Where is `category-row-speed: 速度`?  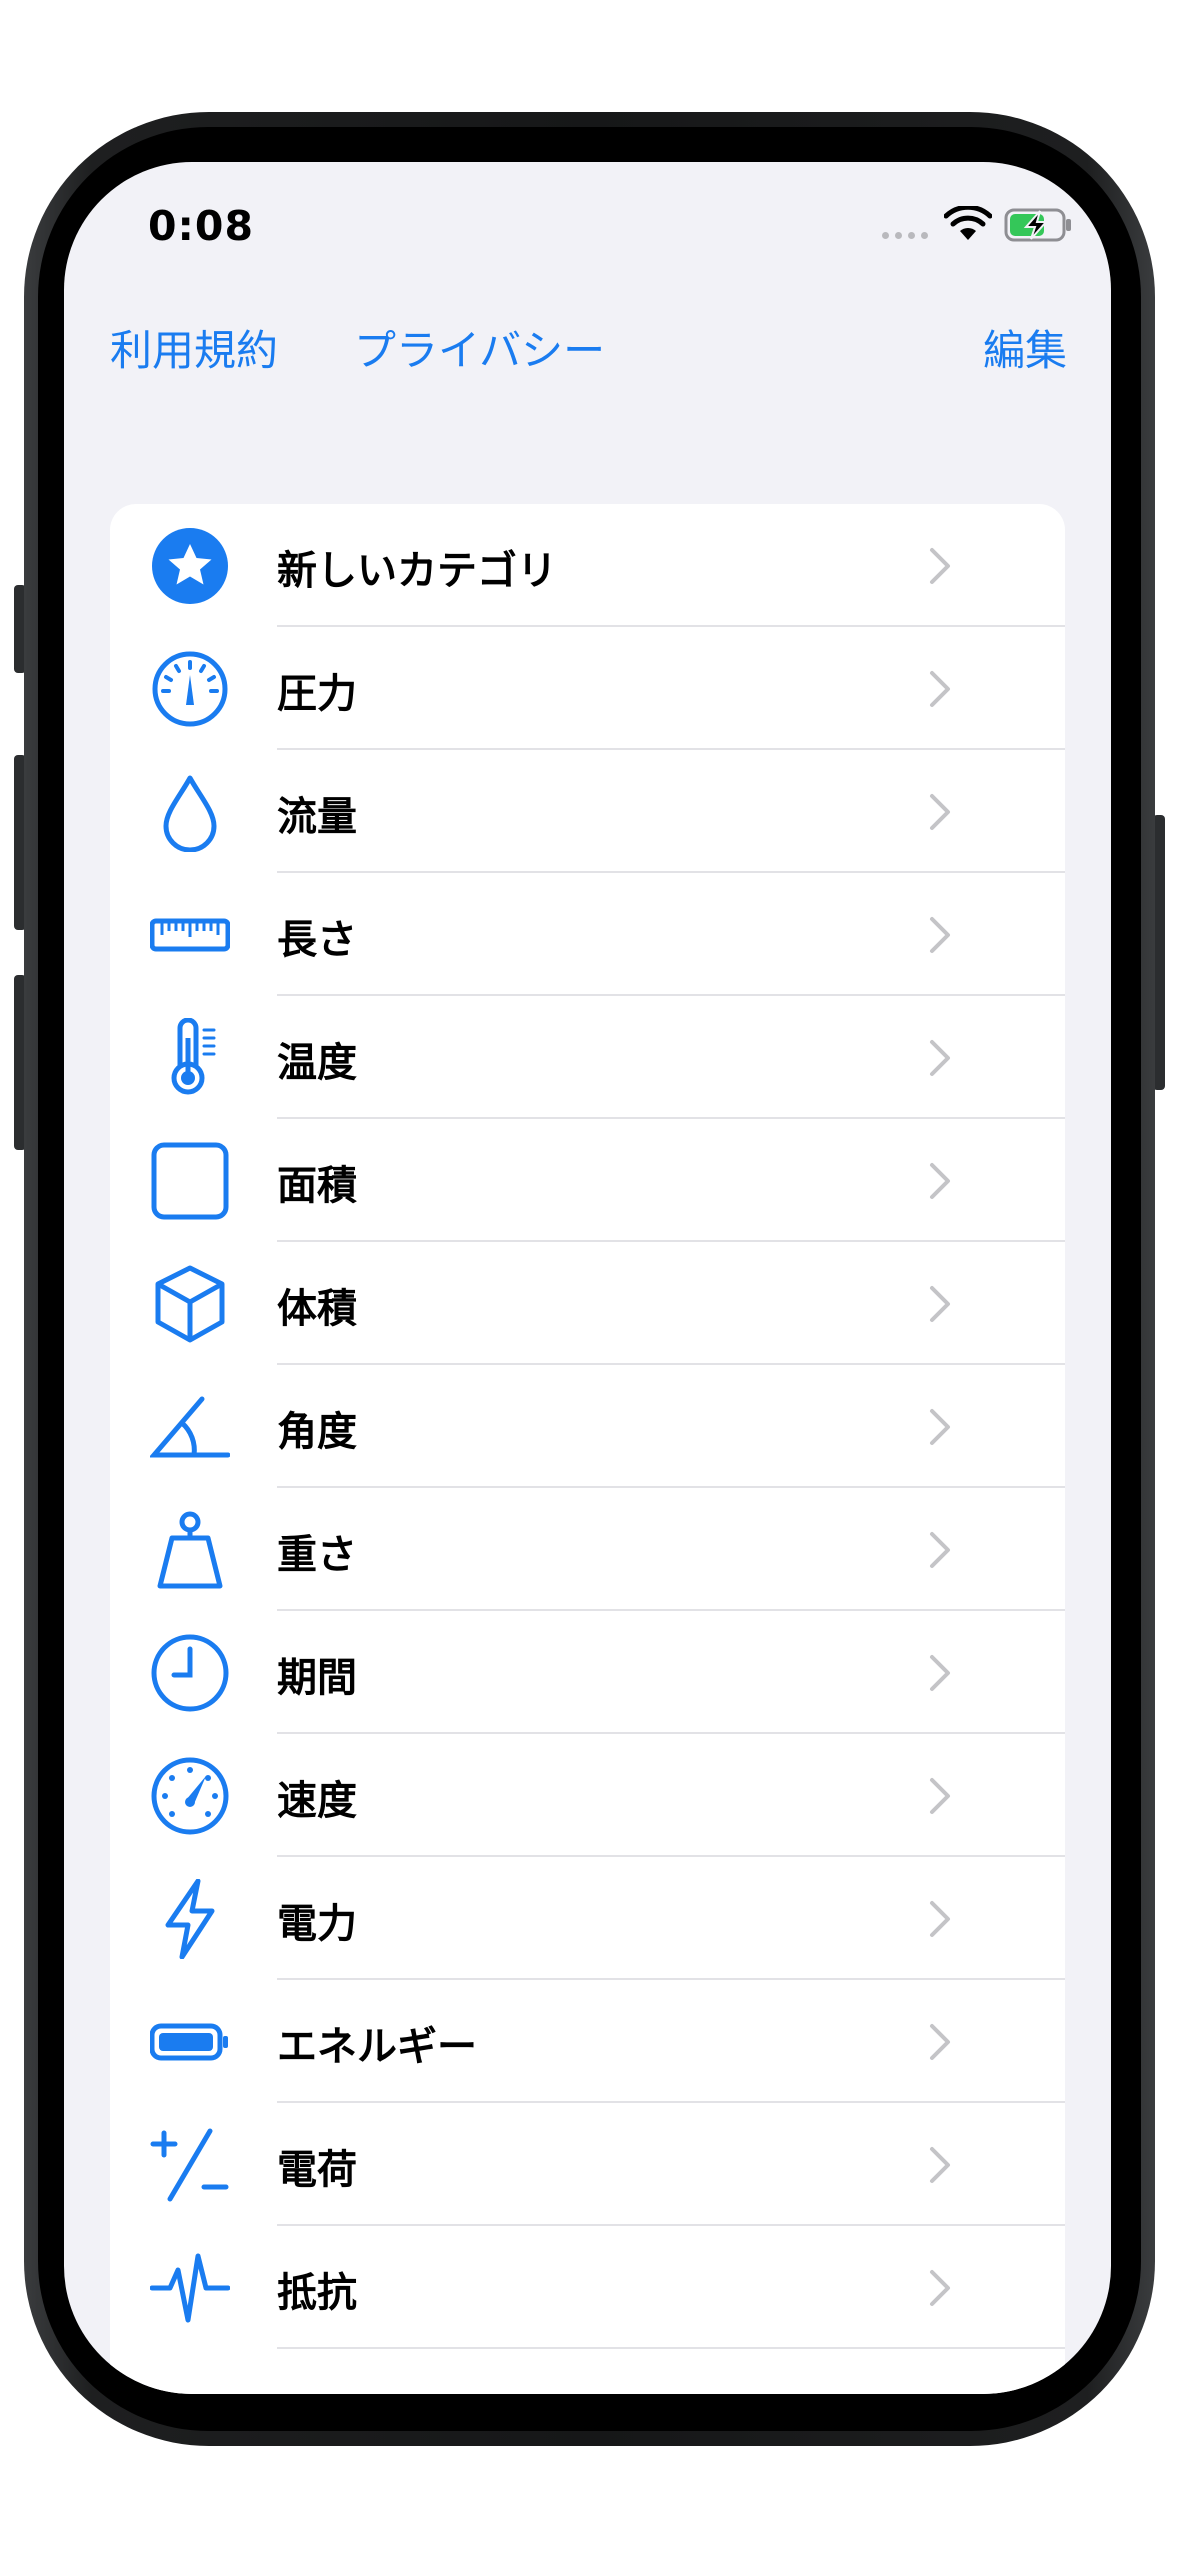
category-row-speed: 速度 is located at coordinates (587, 1795).